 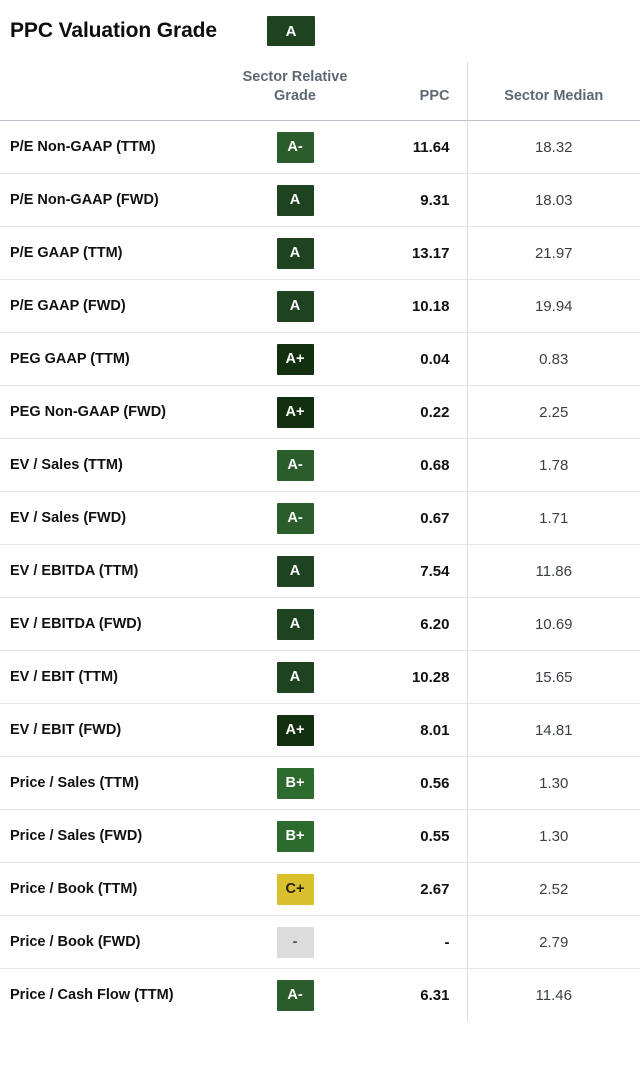 What do you see at coordinates (113, 30) in the screenshot?
I see `page-title: PPC Valuation Grade` at bounding box center [113, 30].